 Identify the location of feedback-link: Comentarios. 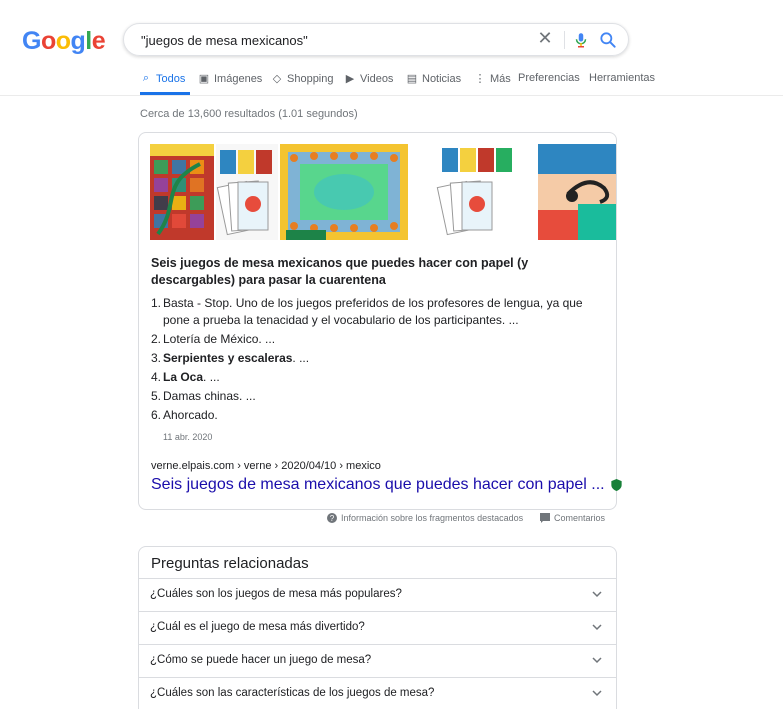
(572, 518).